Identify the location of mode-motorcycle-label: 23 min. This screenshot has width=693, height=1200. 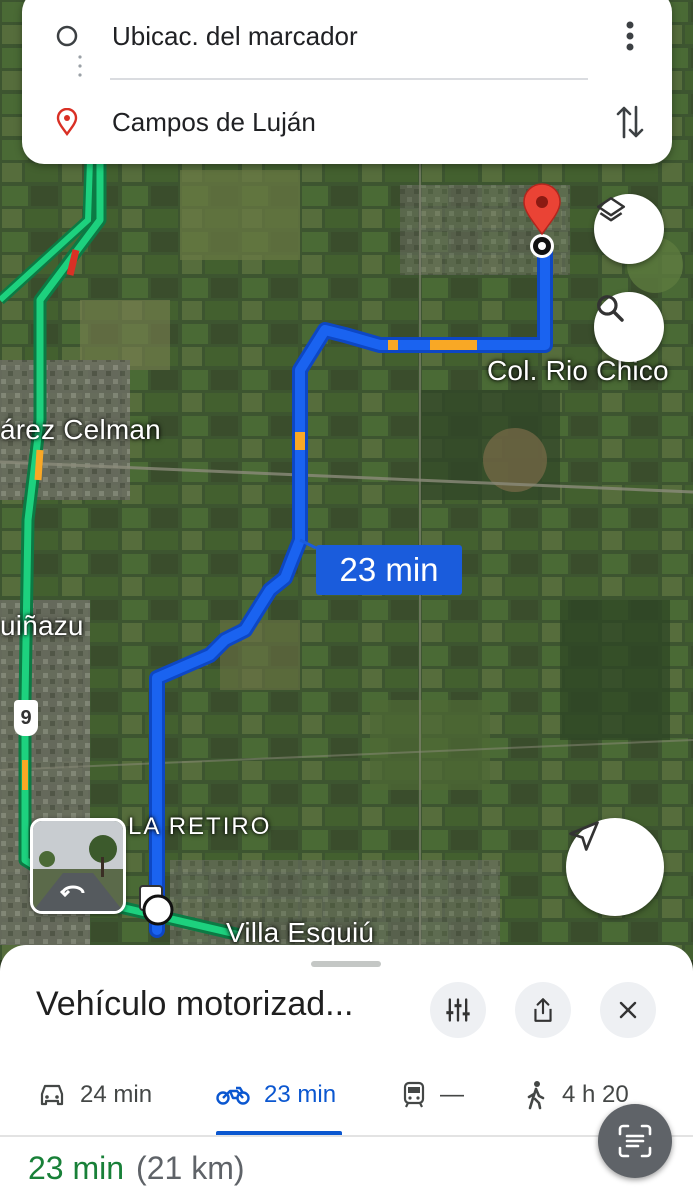
(300, 1094).